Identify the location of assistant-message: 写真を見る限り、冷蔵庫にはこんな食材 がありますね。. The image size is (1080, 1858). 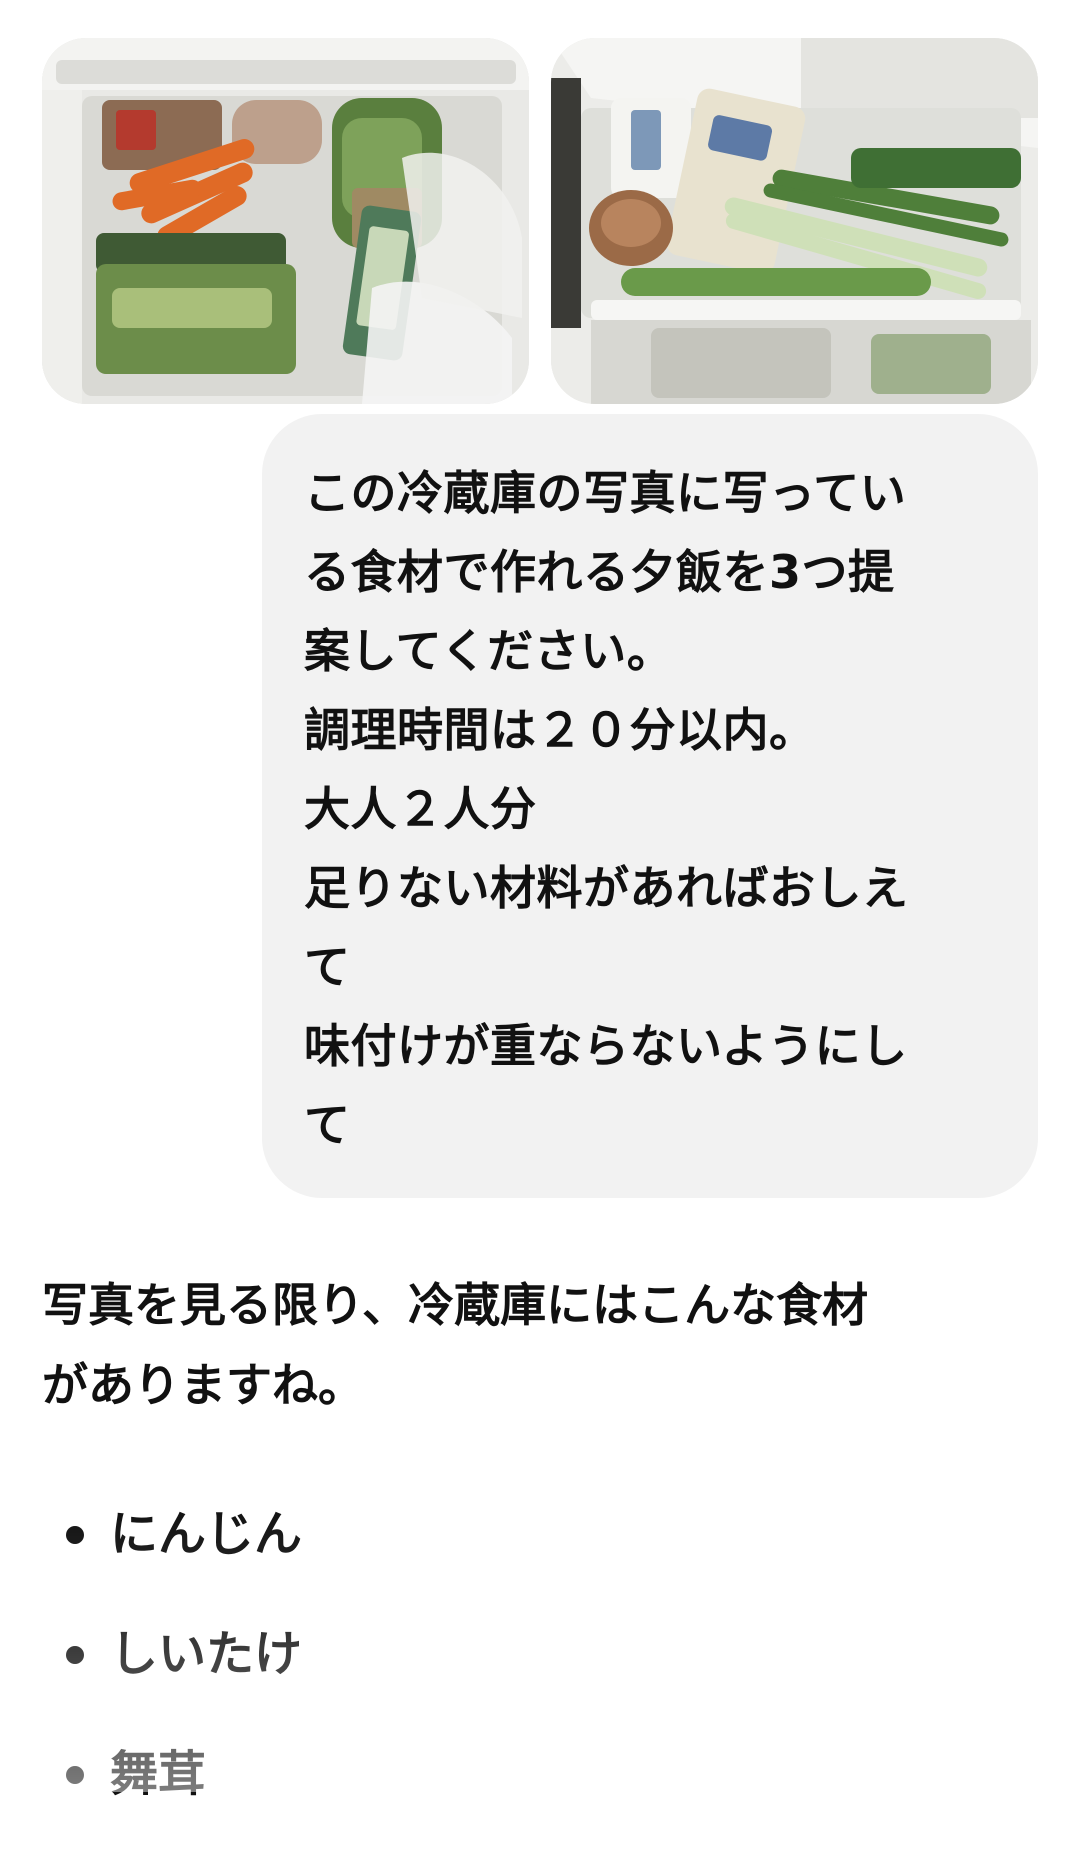
(542, 1345).